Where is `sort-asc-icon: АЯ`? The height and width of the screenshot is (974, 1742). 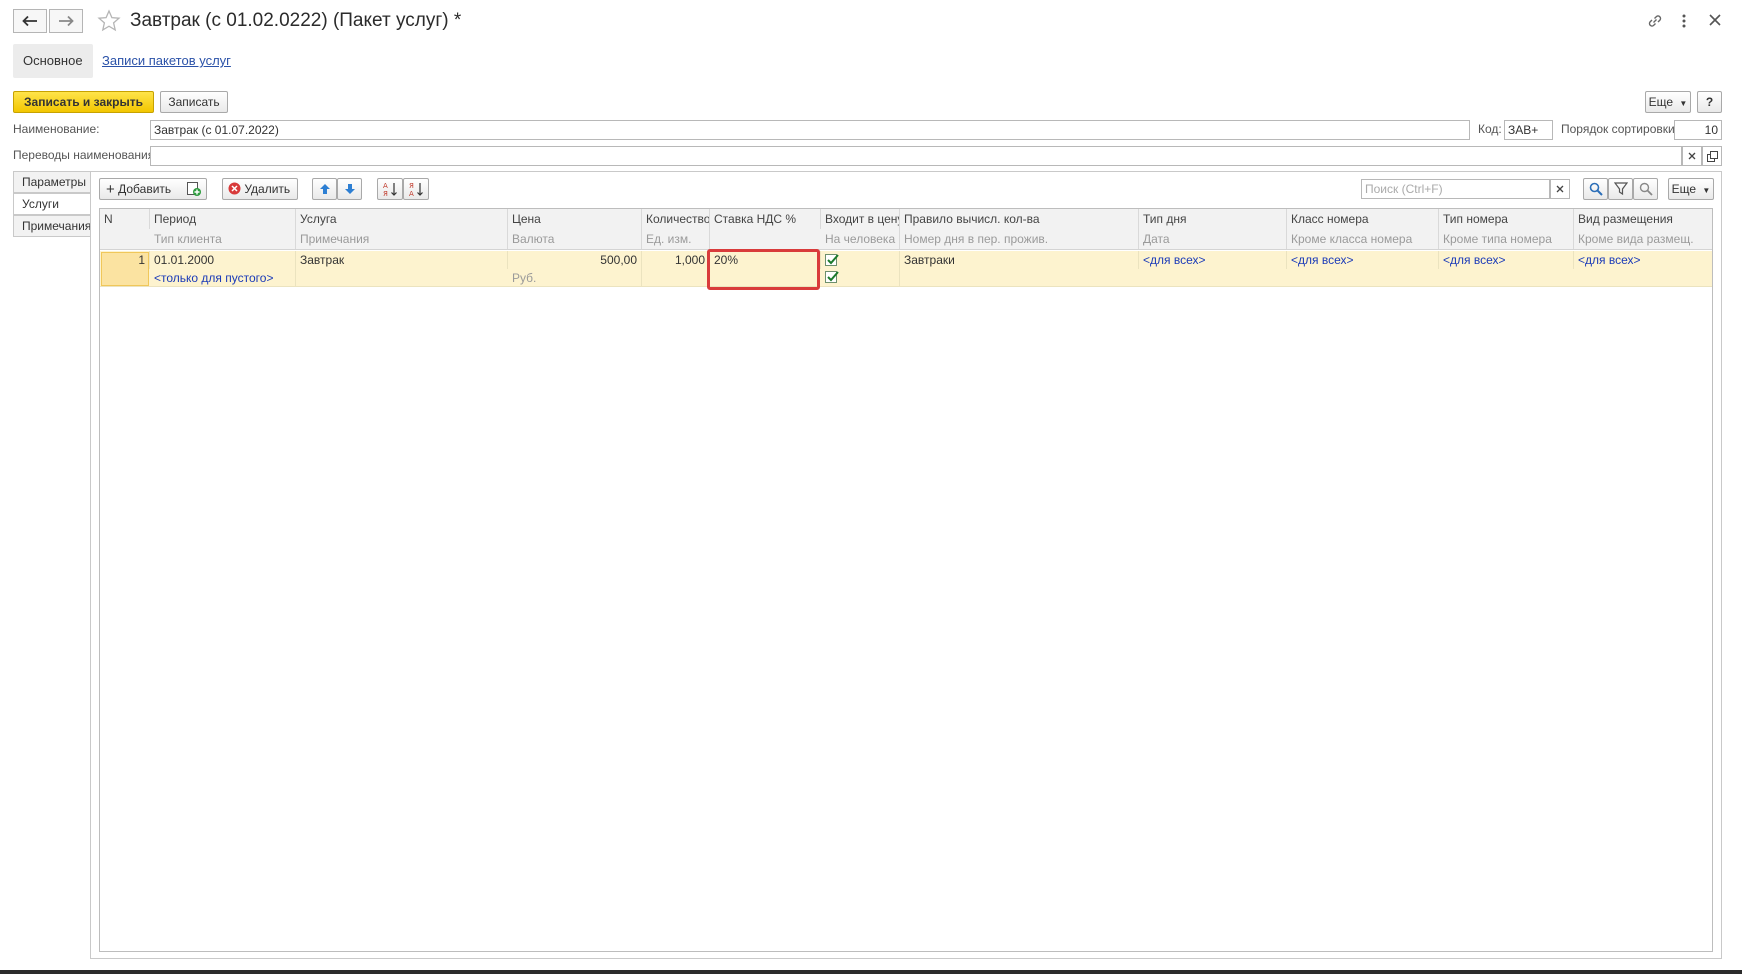 sort-asc-icon: АЯ is located at coordinates (390, 189).